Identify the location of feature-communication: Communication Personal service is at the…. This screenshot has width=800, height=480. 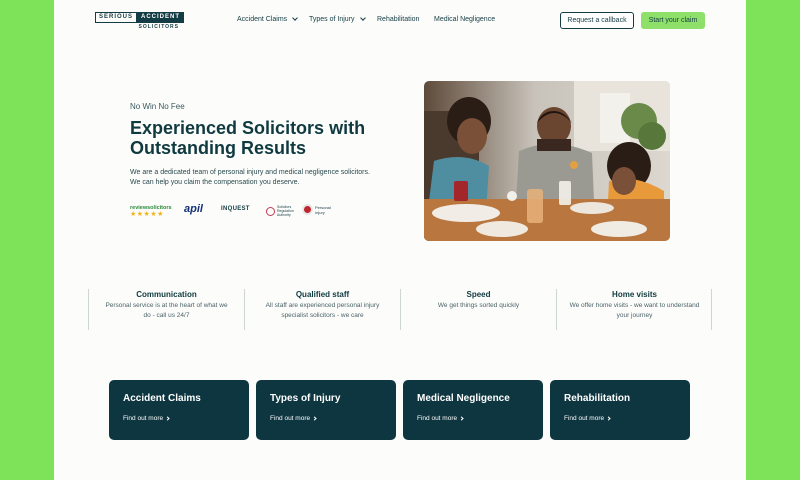
(166, 309).